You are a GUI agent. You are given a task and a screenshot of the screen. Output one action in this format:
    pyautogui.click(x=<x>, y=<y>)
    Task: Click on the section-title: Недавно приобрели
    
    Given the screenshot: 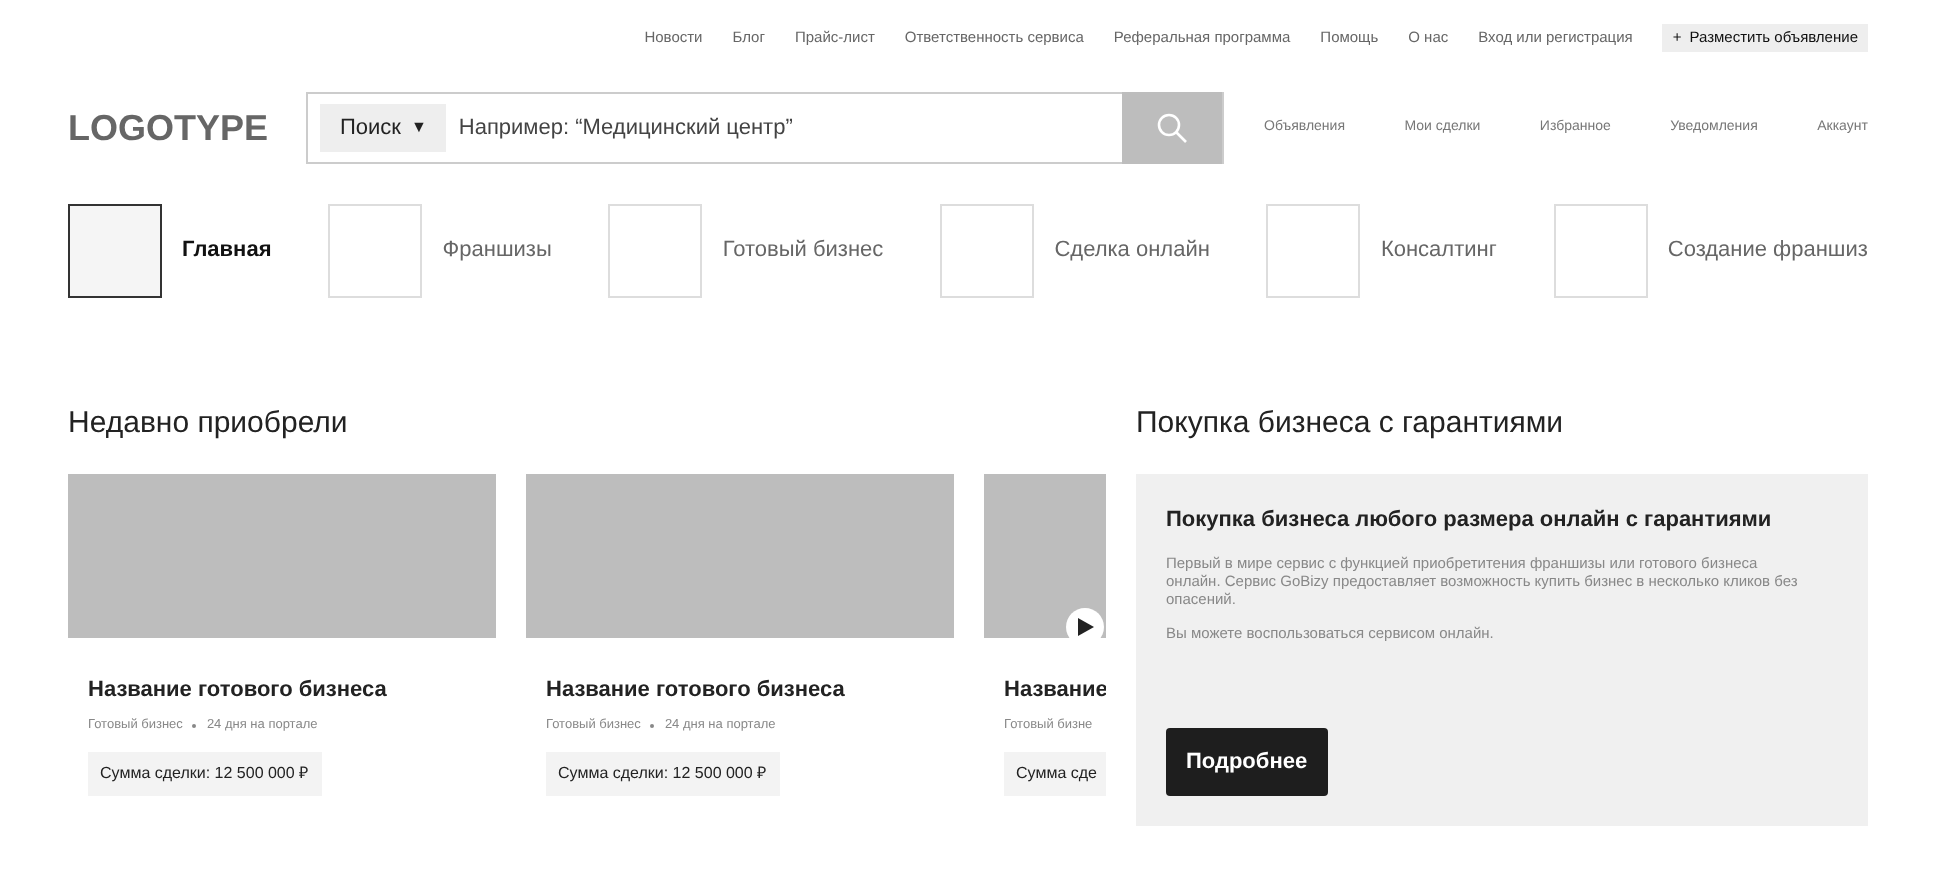 What is the action you would take?
    pyautogui.click(x=209, y=424)
    